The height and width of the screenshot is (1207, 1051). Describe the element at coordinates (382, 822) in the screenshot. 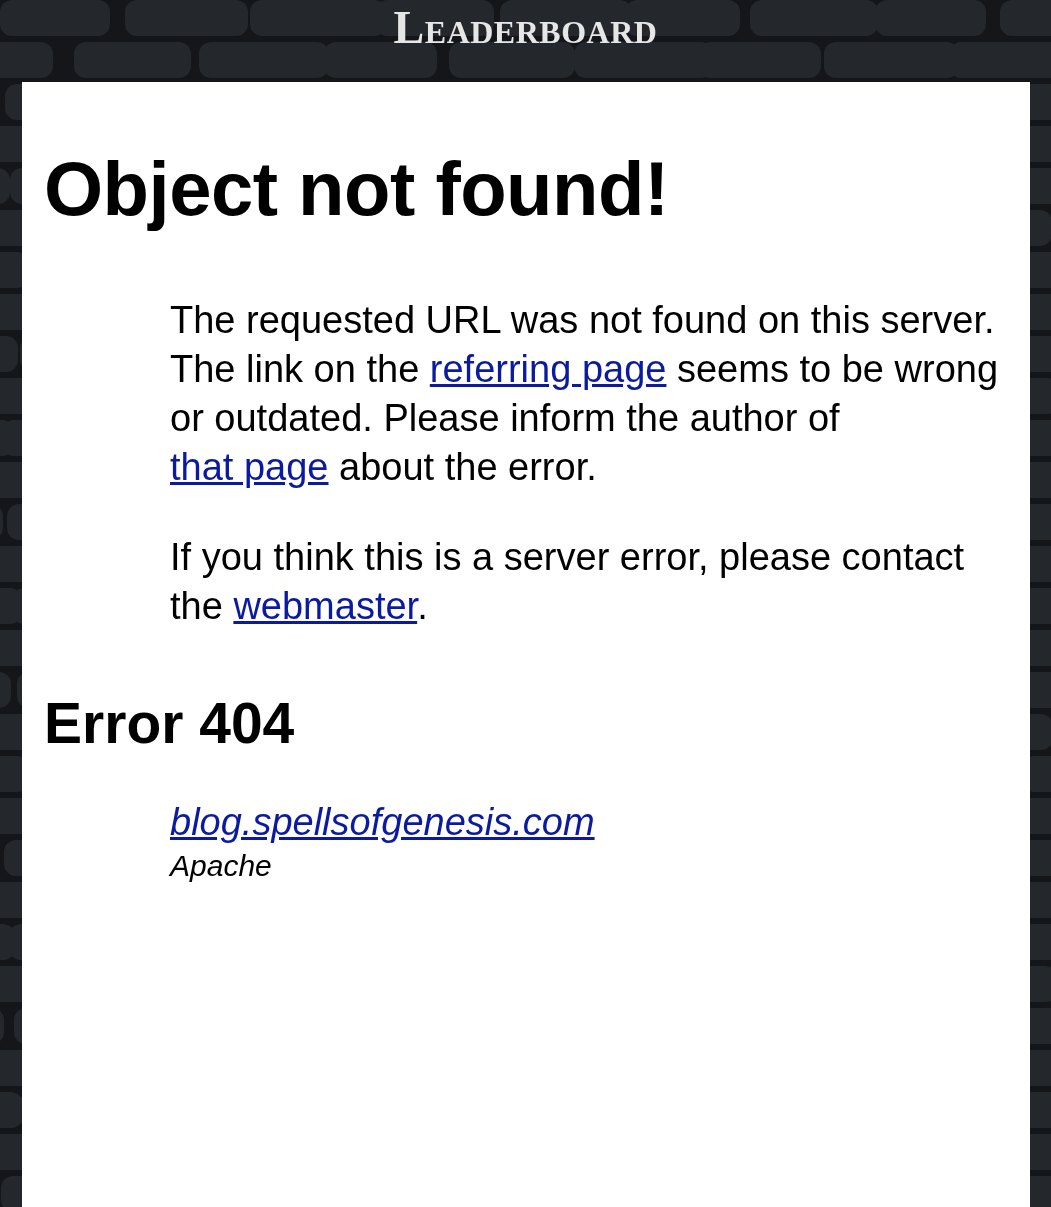

I see `site-link: blog.spellsofgenesis.com` at that location.